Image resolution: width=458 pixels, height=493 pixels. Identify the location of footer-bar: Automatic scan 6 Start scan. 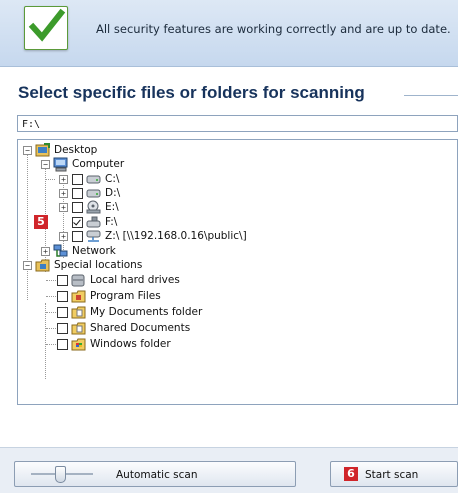
(229, 470).